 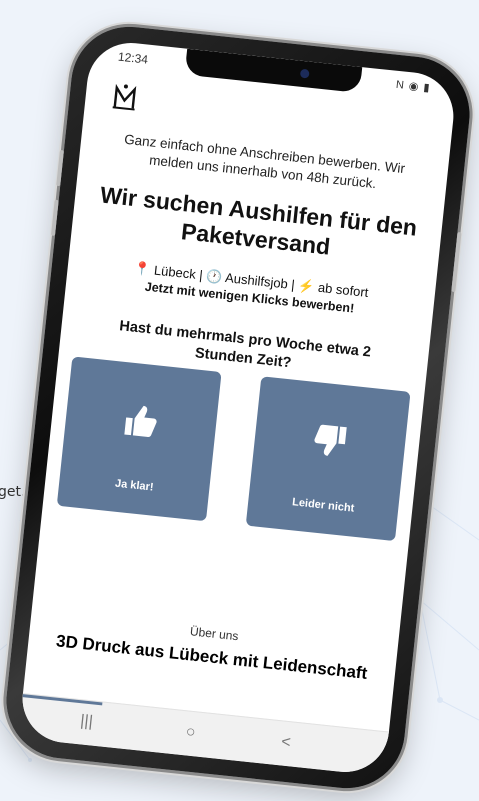 I want to click on brand-logo, so click(x=124, y=97).